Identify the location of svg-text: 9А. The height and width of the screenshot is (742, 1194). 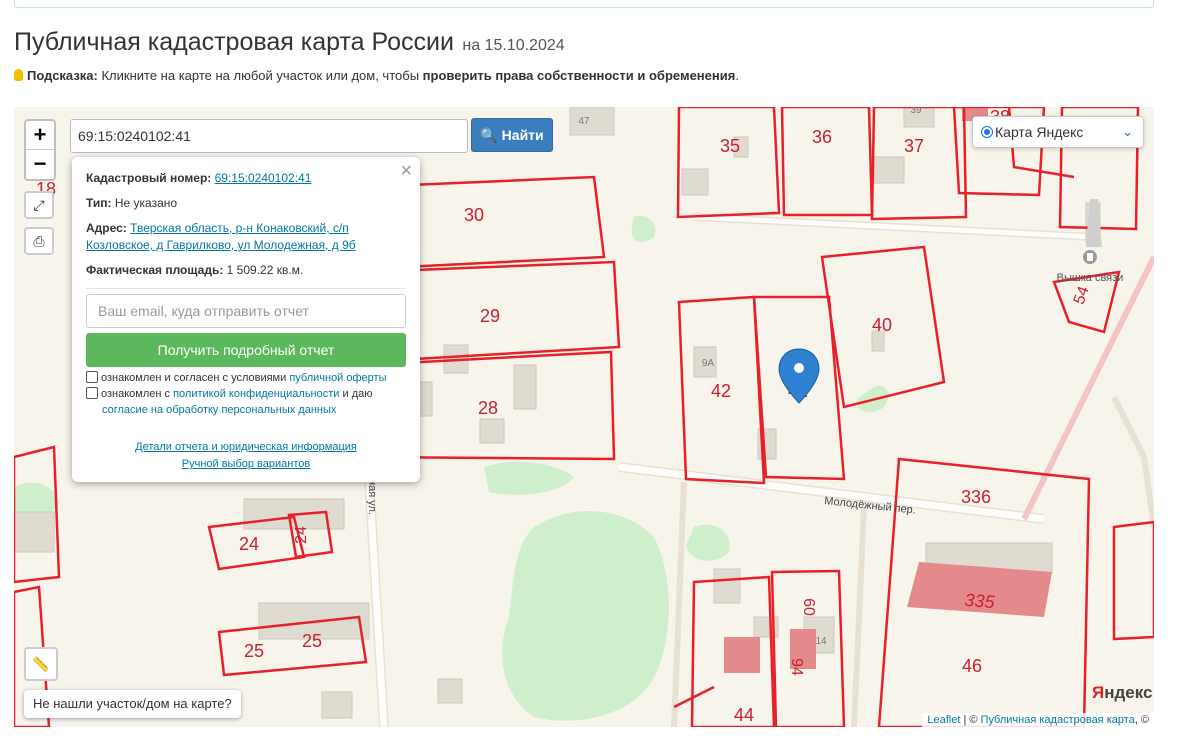
(708, 363).